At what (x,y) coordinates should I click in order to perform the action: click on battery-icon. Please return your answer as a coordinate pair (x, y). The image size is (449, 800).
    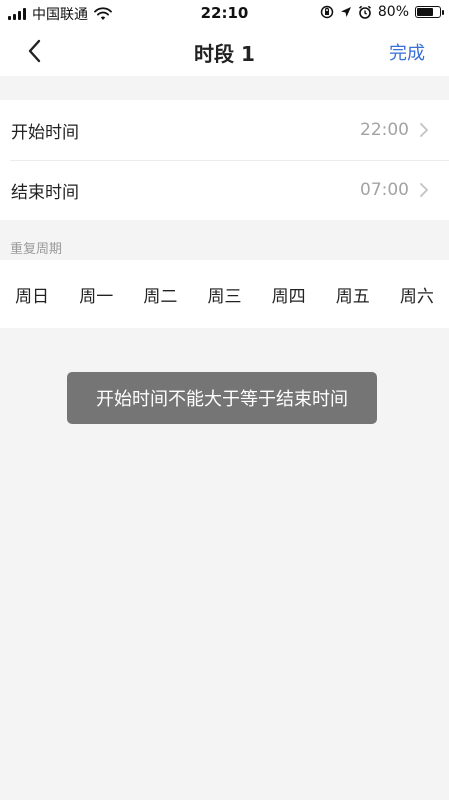
    Looking at the image, I should click on (429, 12).